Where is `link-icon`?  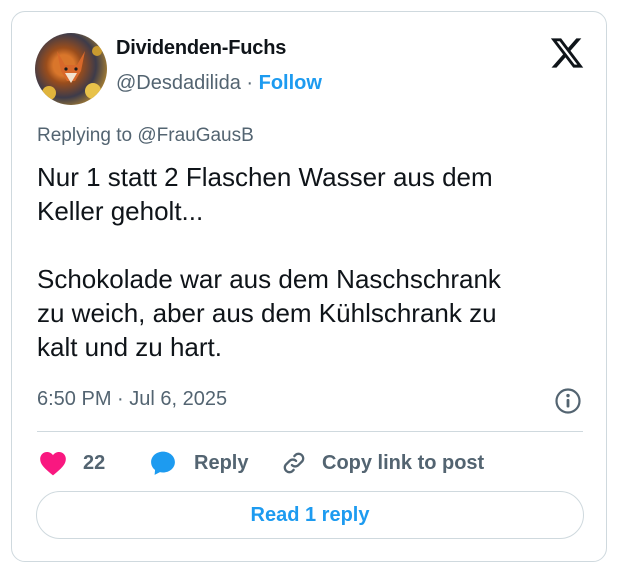
link-icon is located at coordinates (294, 463).